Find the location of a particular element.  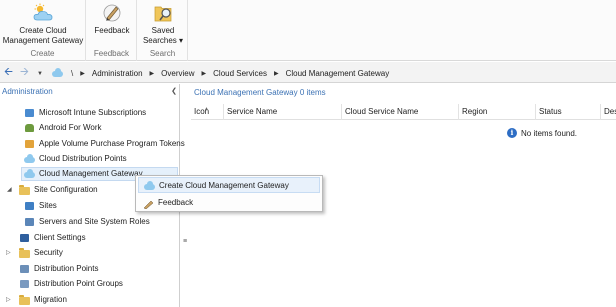

menu-item-label: Create Cloud Management Gateway is located at coordinates (224, 185).